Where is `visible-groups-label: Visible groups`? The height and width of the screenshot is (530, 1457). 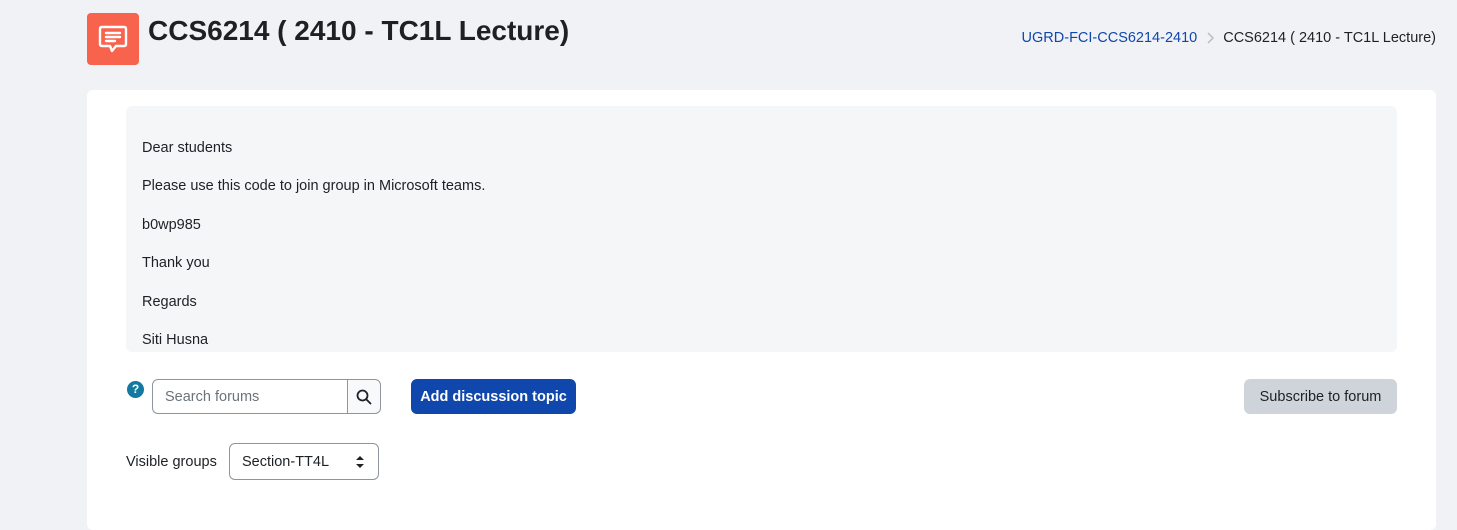
visible-groups-label: Visible groups is located at coordinates (171, 462).